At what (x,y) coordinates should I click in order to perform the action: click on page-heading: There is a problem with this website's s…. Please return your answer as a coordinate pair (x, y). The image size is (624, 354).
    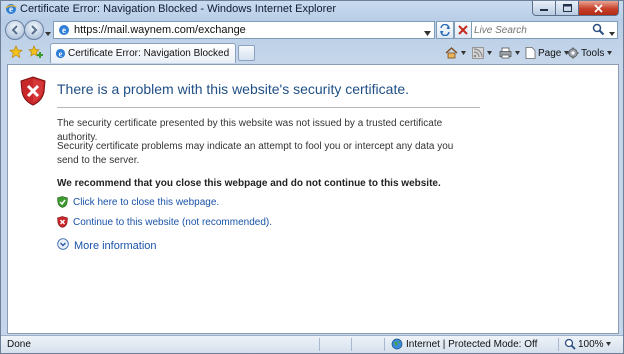
    Looking at the image, I should click on (233, 89).